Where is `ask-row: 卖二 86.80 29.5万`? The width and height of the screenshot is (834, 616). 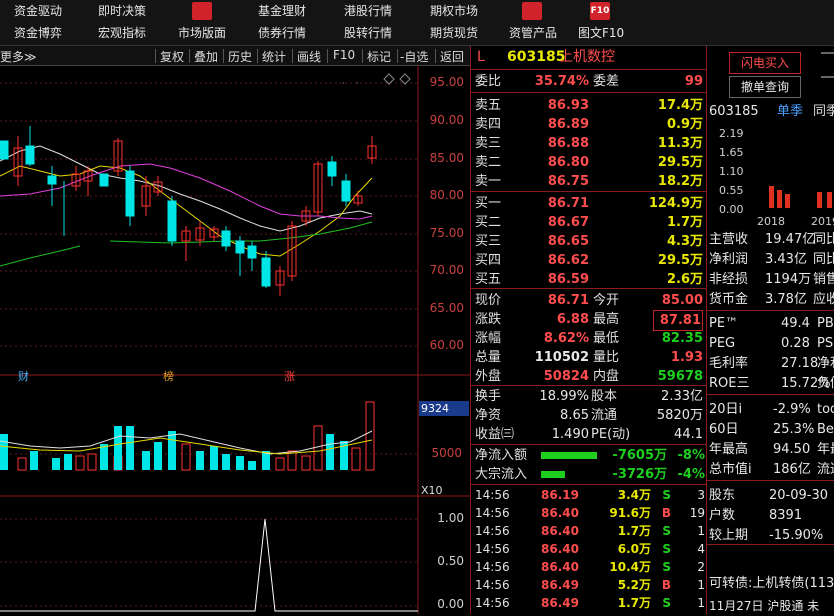
ask-row: 卖二 86.80 29.5万 is located at coordinates (589, 162).